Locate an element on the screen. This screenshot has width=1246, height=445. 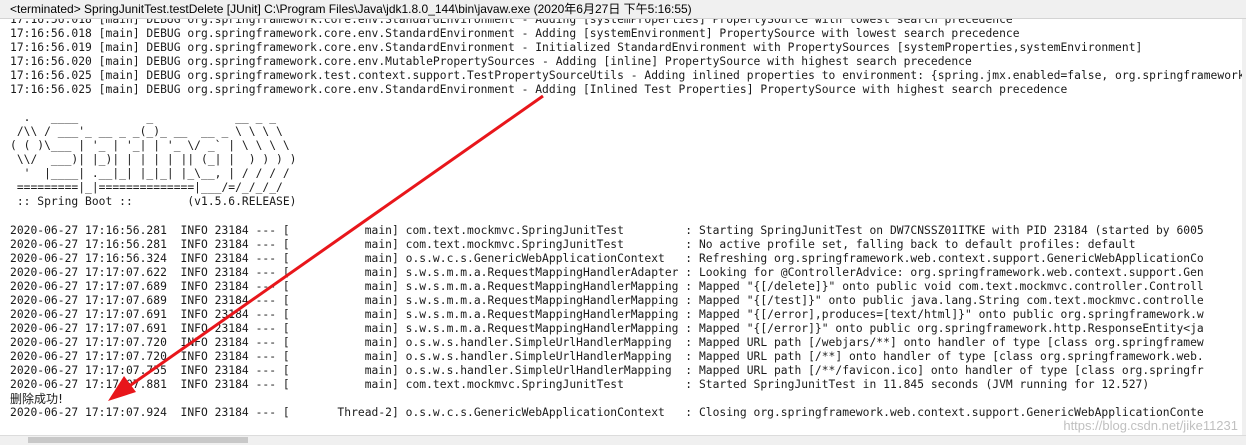
watermark: https://blog.csdn.net/jike11231 is located at coordinates (1150, 425).